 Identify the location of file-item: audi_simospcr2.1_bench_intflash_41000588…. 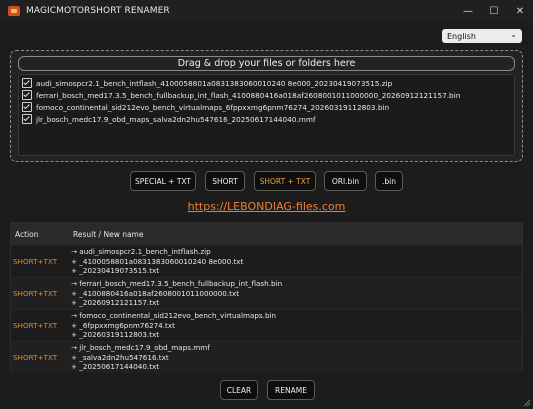
(268, 83).